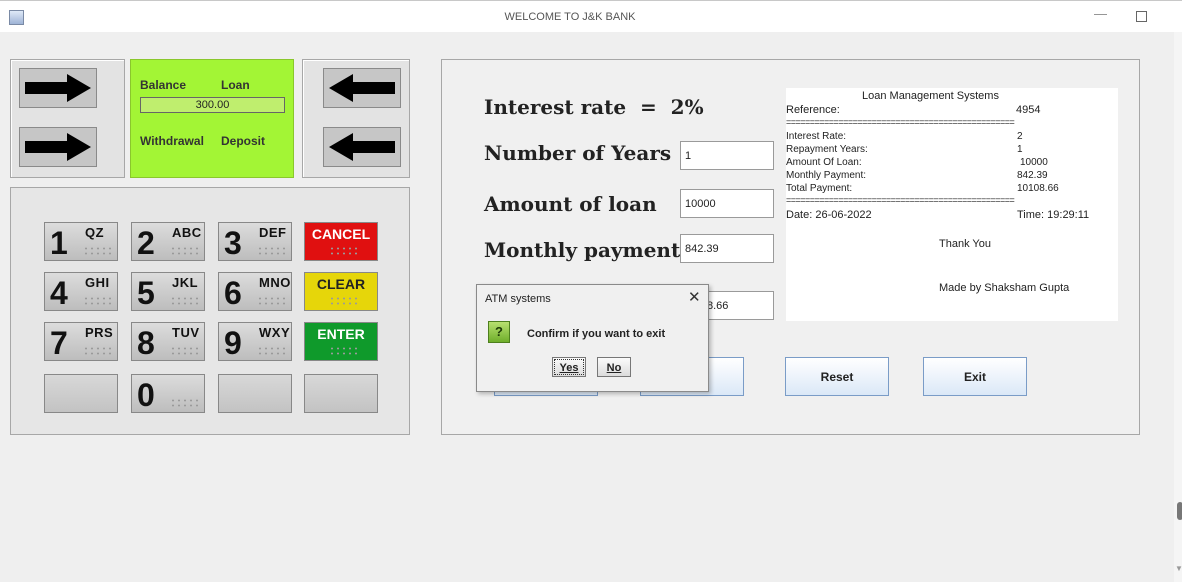 The width and height of the screenshot is (1182, 582). What do you see at coordinates (243, 141) in the screenshot?
I see `deposit-label: Deposit` at bounding box center [243, 141].